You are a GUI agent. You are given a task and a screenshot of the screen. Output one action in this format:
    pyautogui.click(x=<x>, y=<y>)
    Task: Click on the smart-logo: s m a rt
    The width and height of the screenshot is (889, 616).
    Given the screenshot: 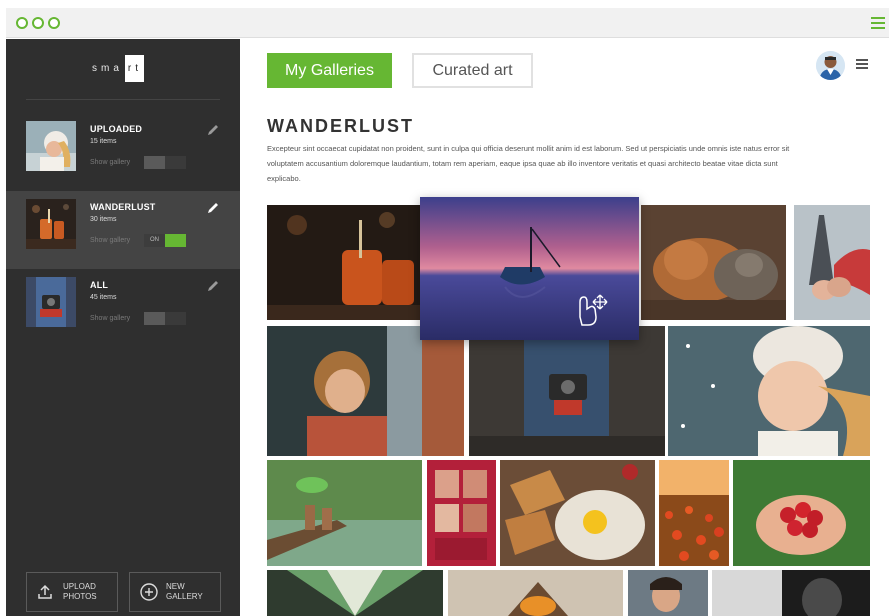 What is the action you would take?
    pyautogui.click(x=118, y=68)
    